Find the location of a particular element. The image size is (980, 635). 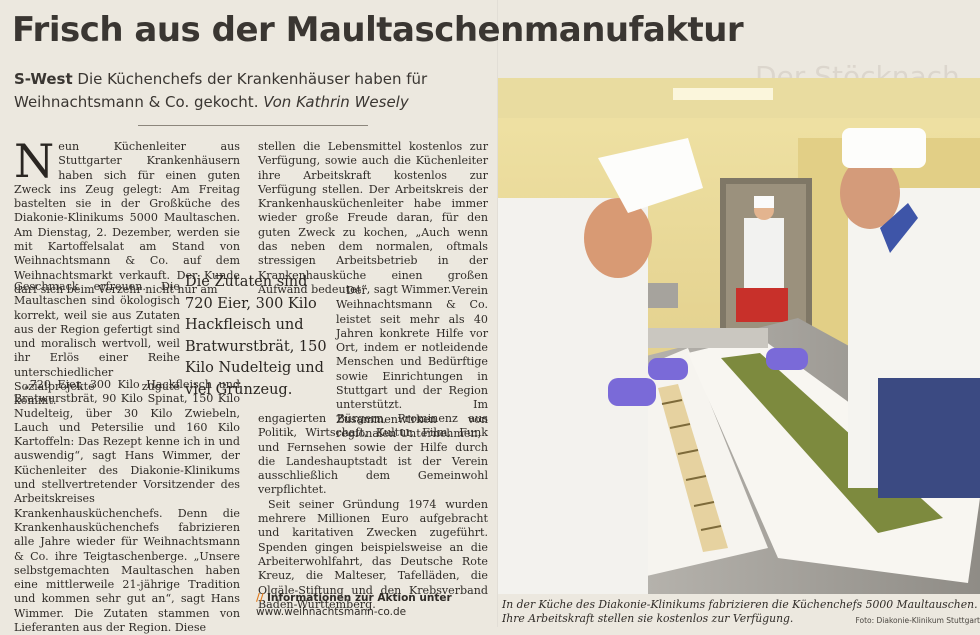

chef-right-hat is located at coordinates (884, 148).